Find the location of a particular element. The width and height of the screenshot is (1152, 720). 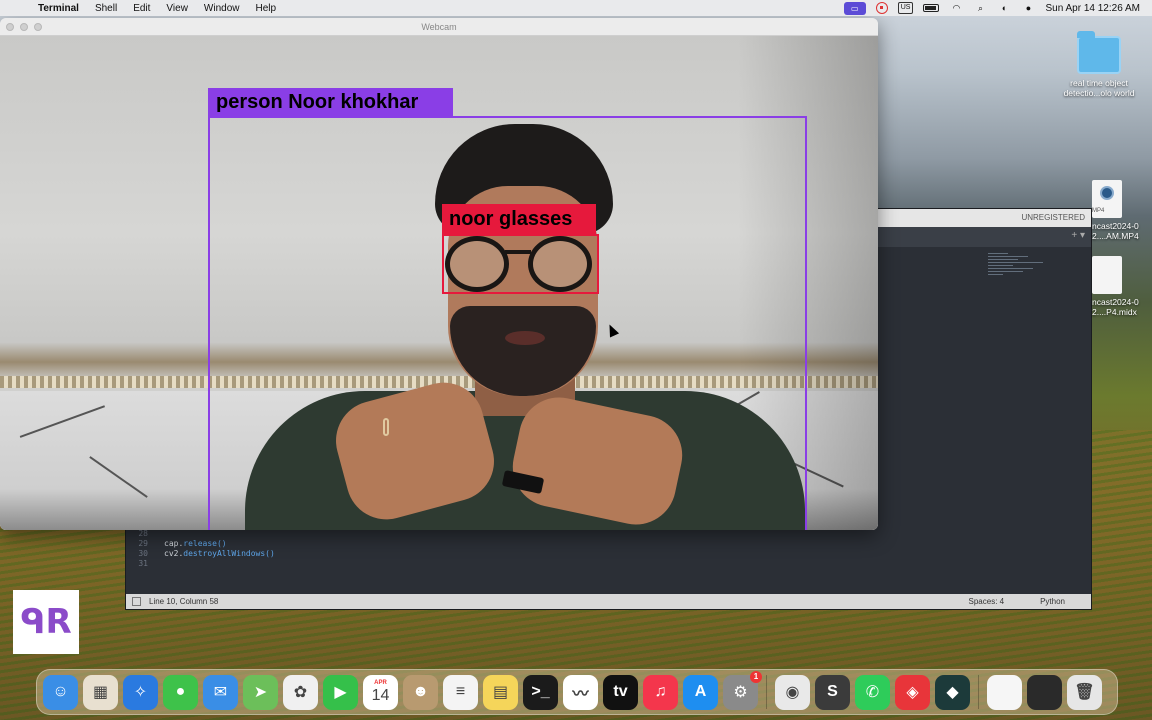

input-source-indicator: US is located at coordinates (905, 8).